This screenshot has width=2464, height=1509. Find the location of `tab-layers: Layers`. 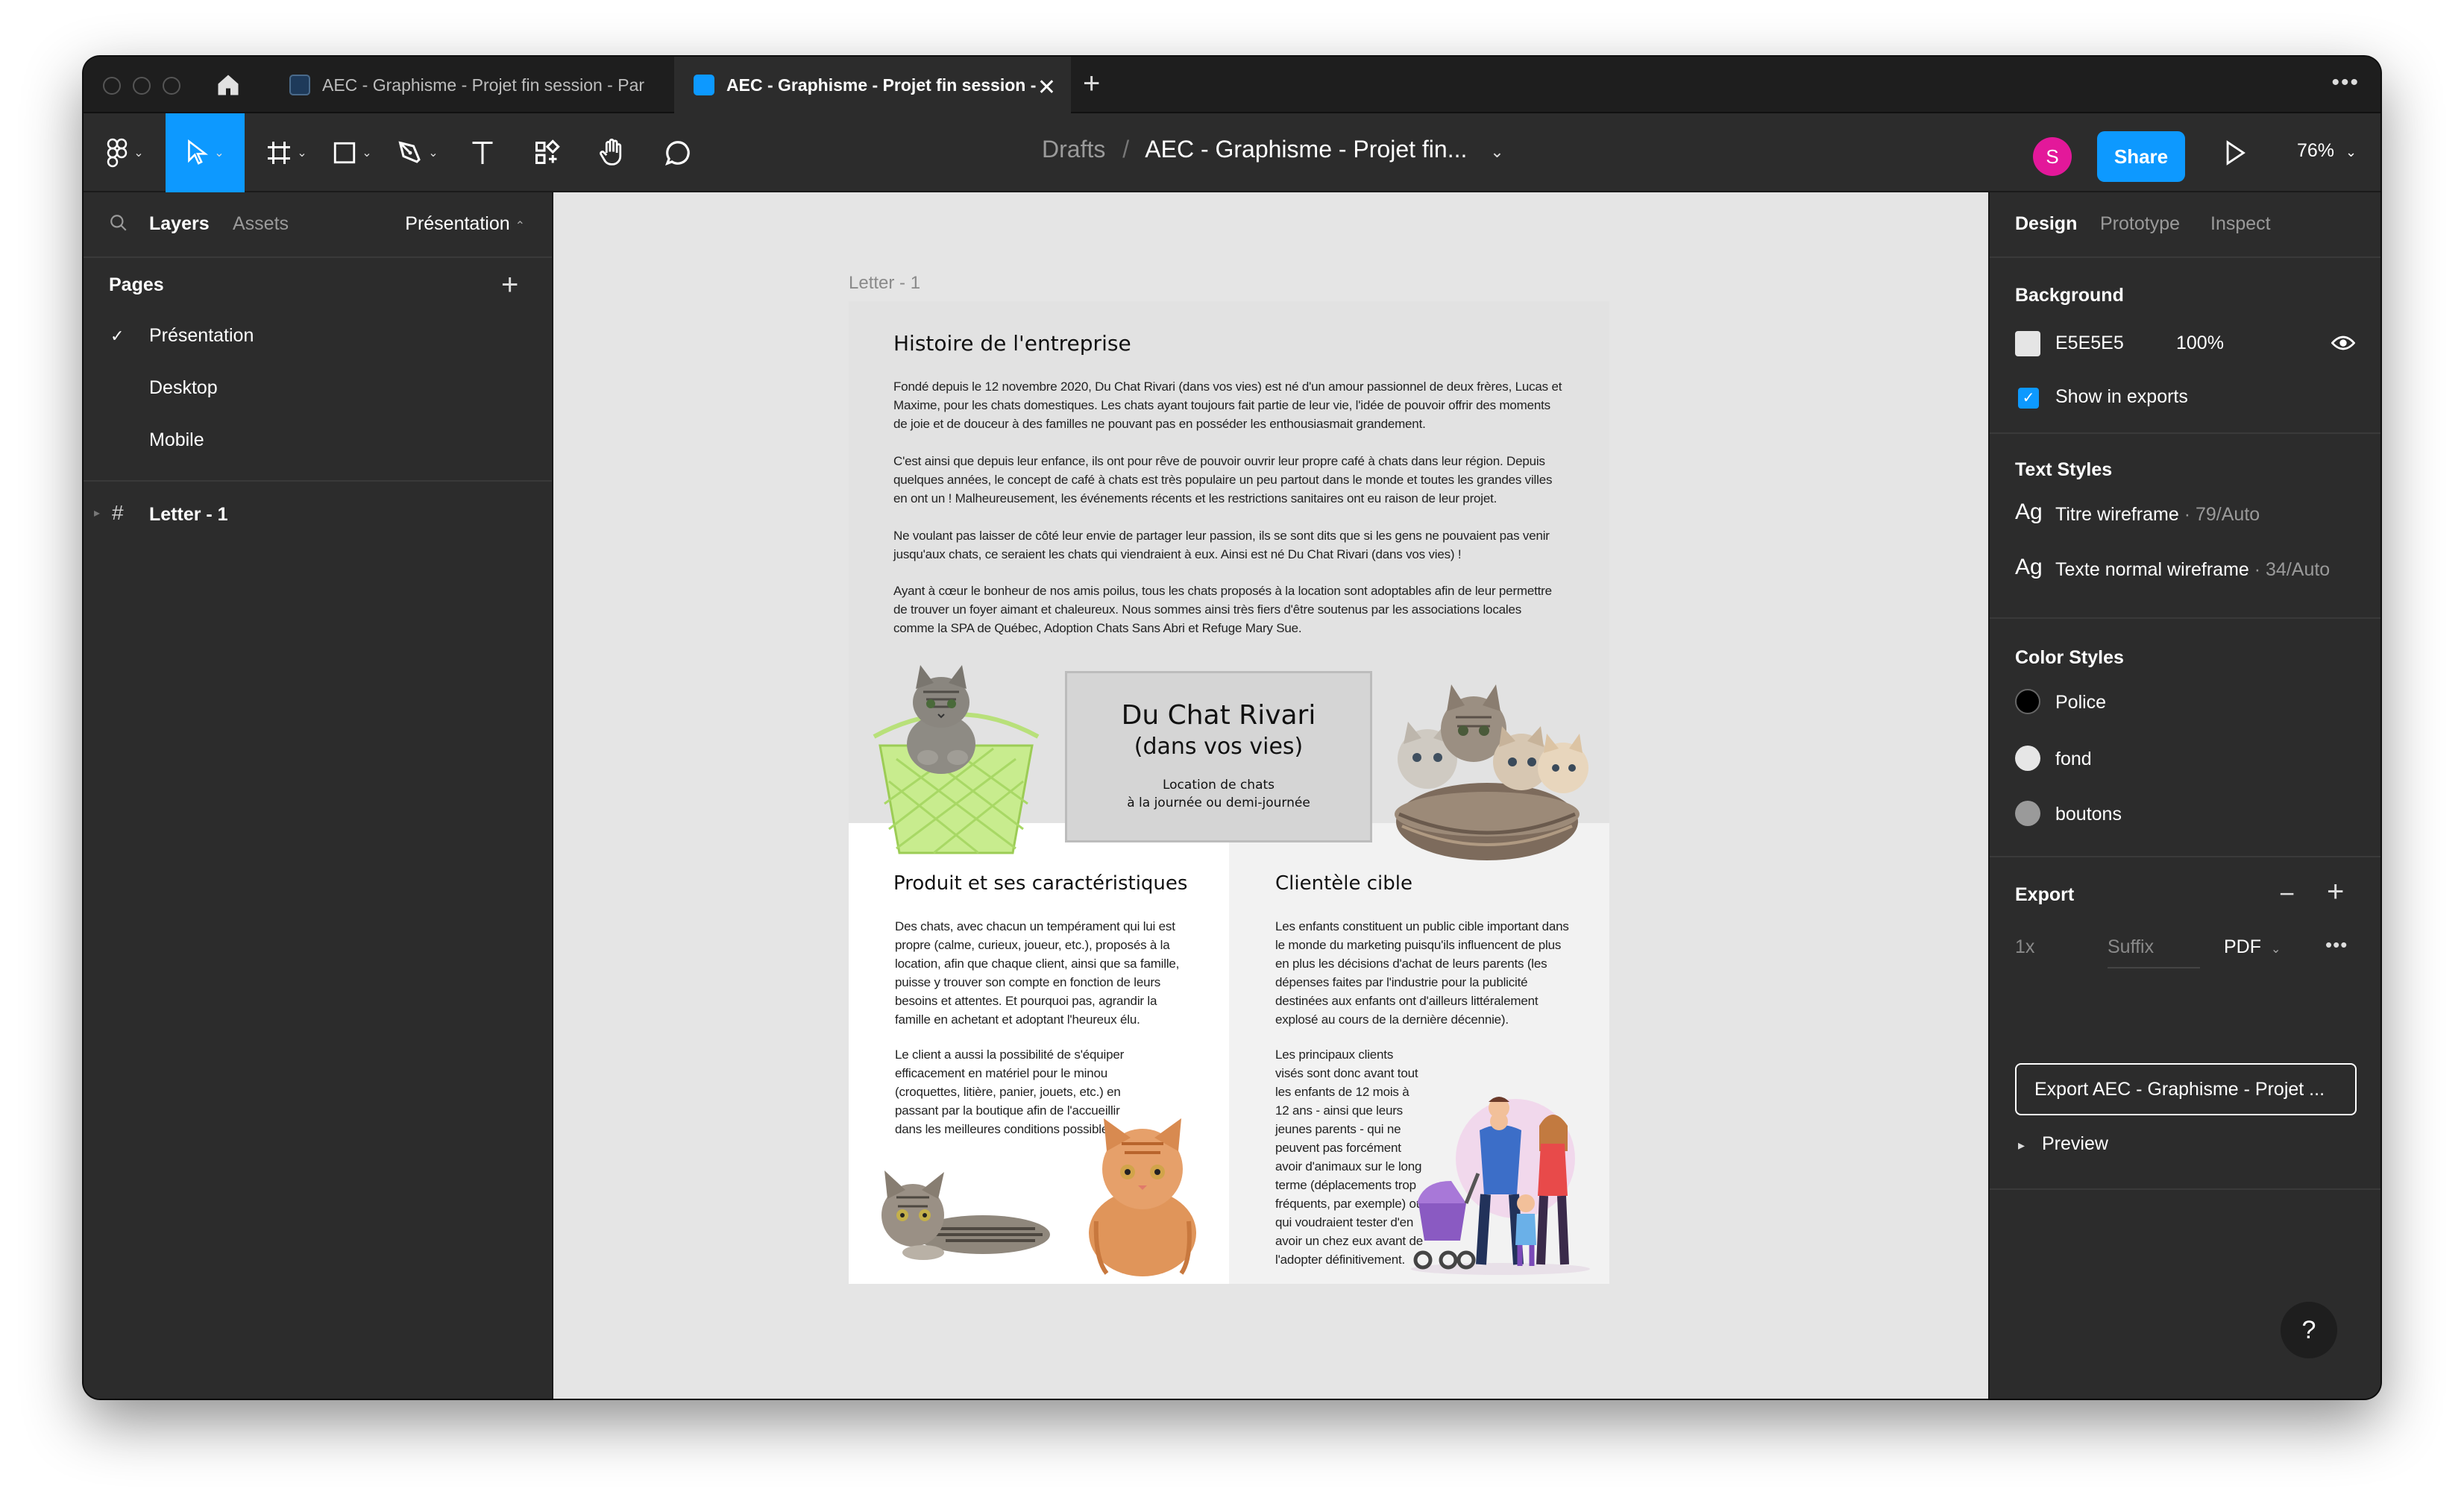

tab-layers: Layers is located at coordinates (179, 224).